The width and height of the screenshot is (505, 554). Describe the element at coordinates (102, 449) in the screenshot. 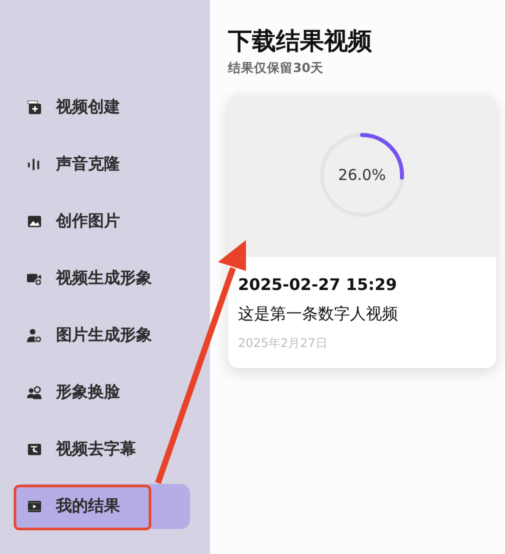

I see `sidebar-item: 视频去字幕` at that location.